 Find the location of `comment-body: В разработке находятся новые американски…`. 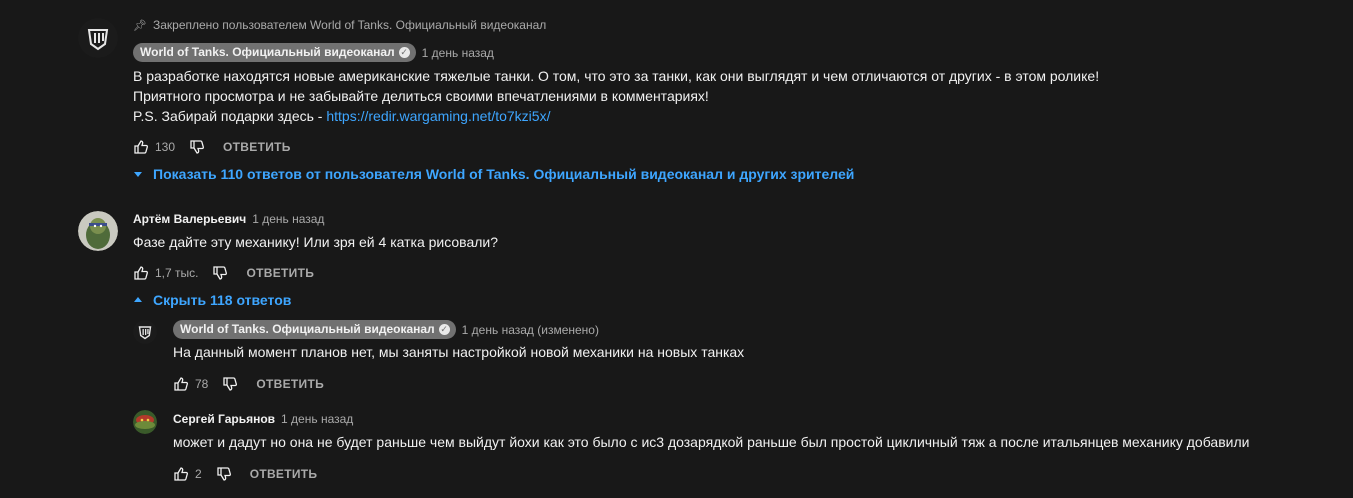

comment-body: В разработке находятся новые американски… is located at coordinates (723, 96).